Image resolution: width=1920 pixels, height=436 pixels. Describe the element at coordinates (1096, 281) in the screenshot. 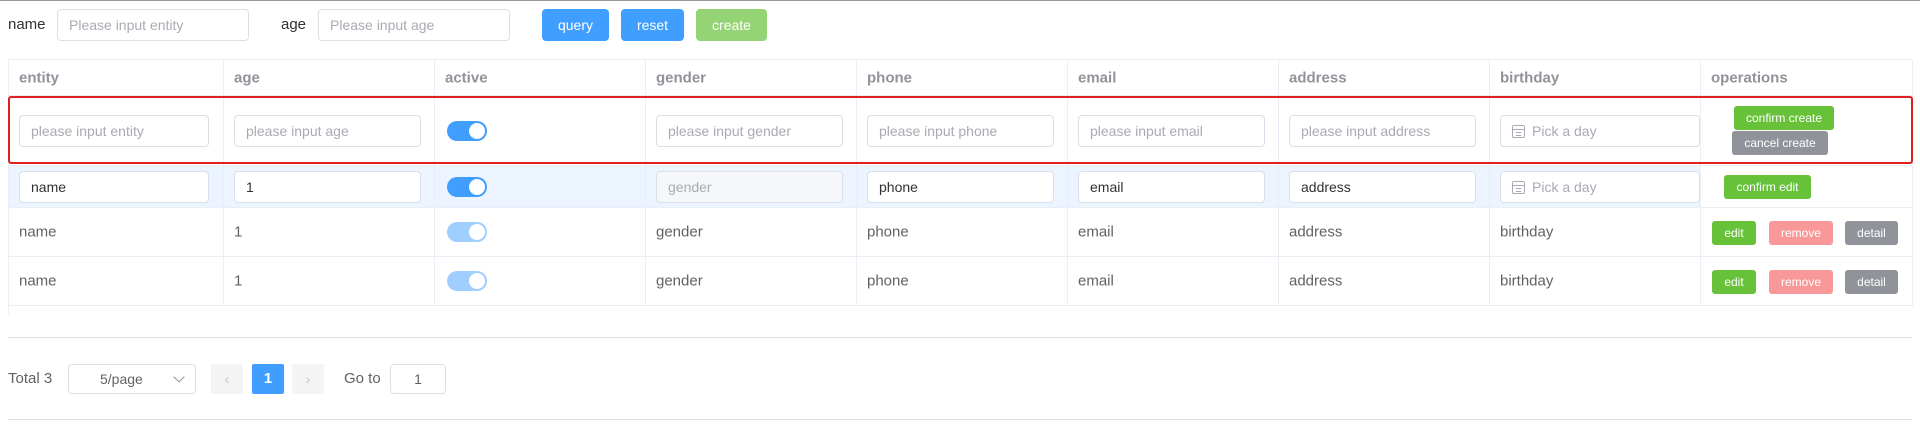

I see `email-value: email` at that location.